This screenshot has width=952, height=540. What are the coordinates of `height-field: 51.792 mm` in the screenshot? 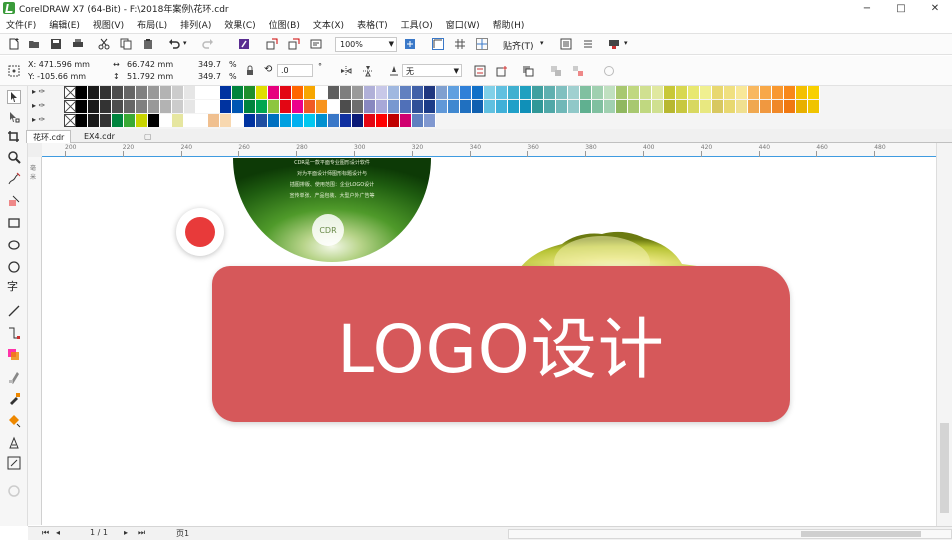 It's located at (150, 76).